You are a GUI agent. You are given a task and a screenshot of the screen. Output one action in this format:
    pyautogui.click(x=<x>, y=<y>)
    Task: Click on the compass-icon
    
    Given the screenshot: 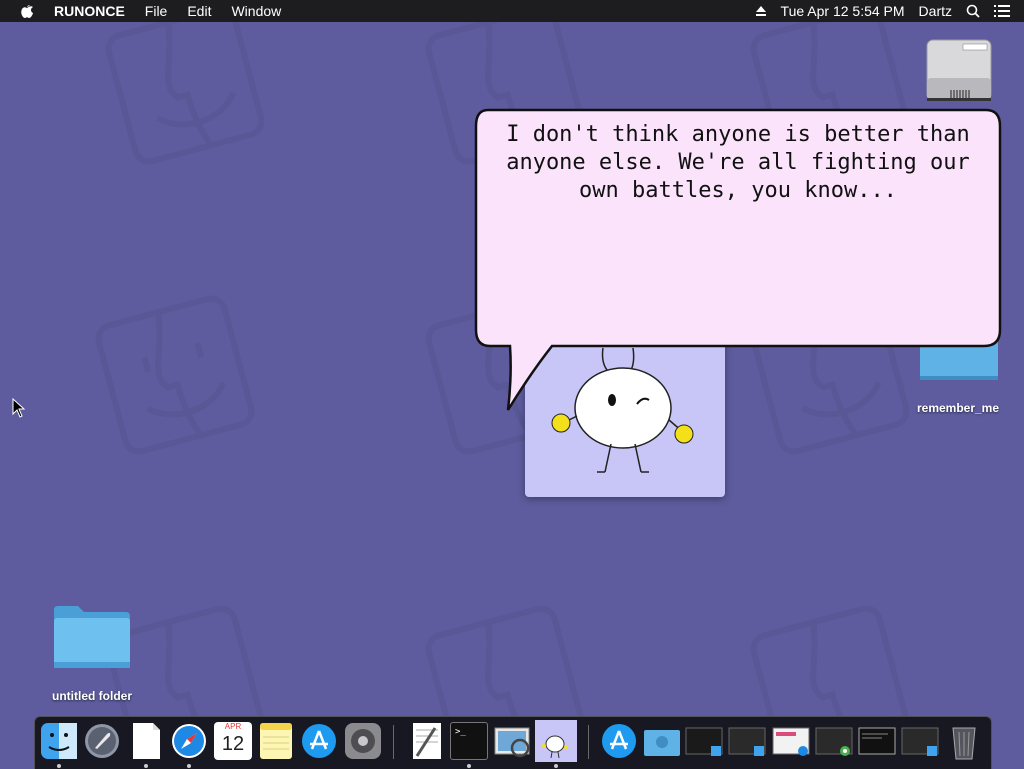 What is the action you would take?
    pyautogui.click(x=189, y=741)
    